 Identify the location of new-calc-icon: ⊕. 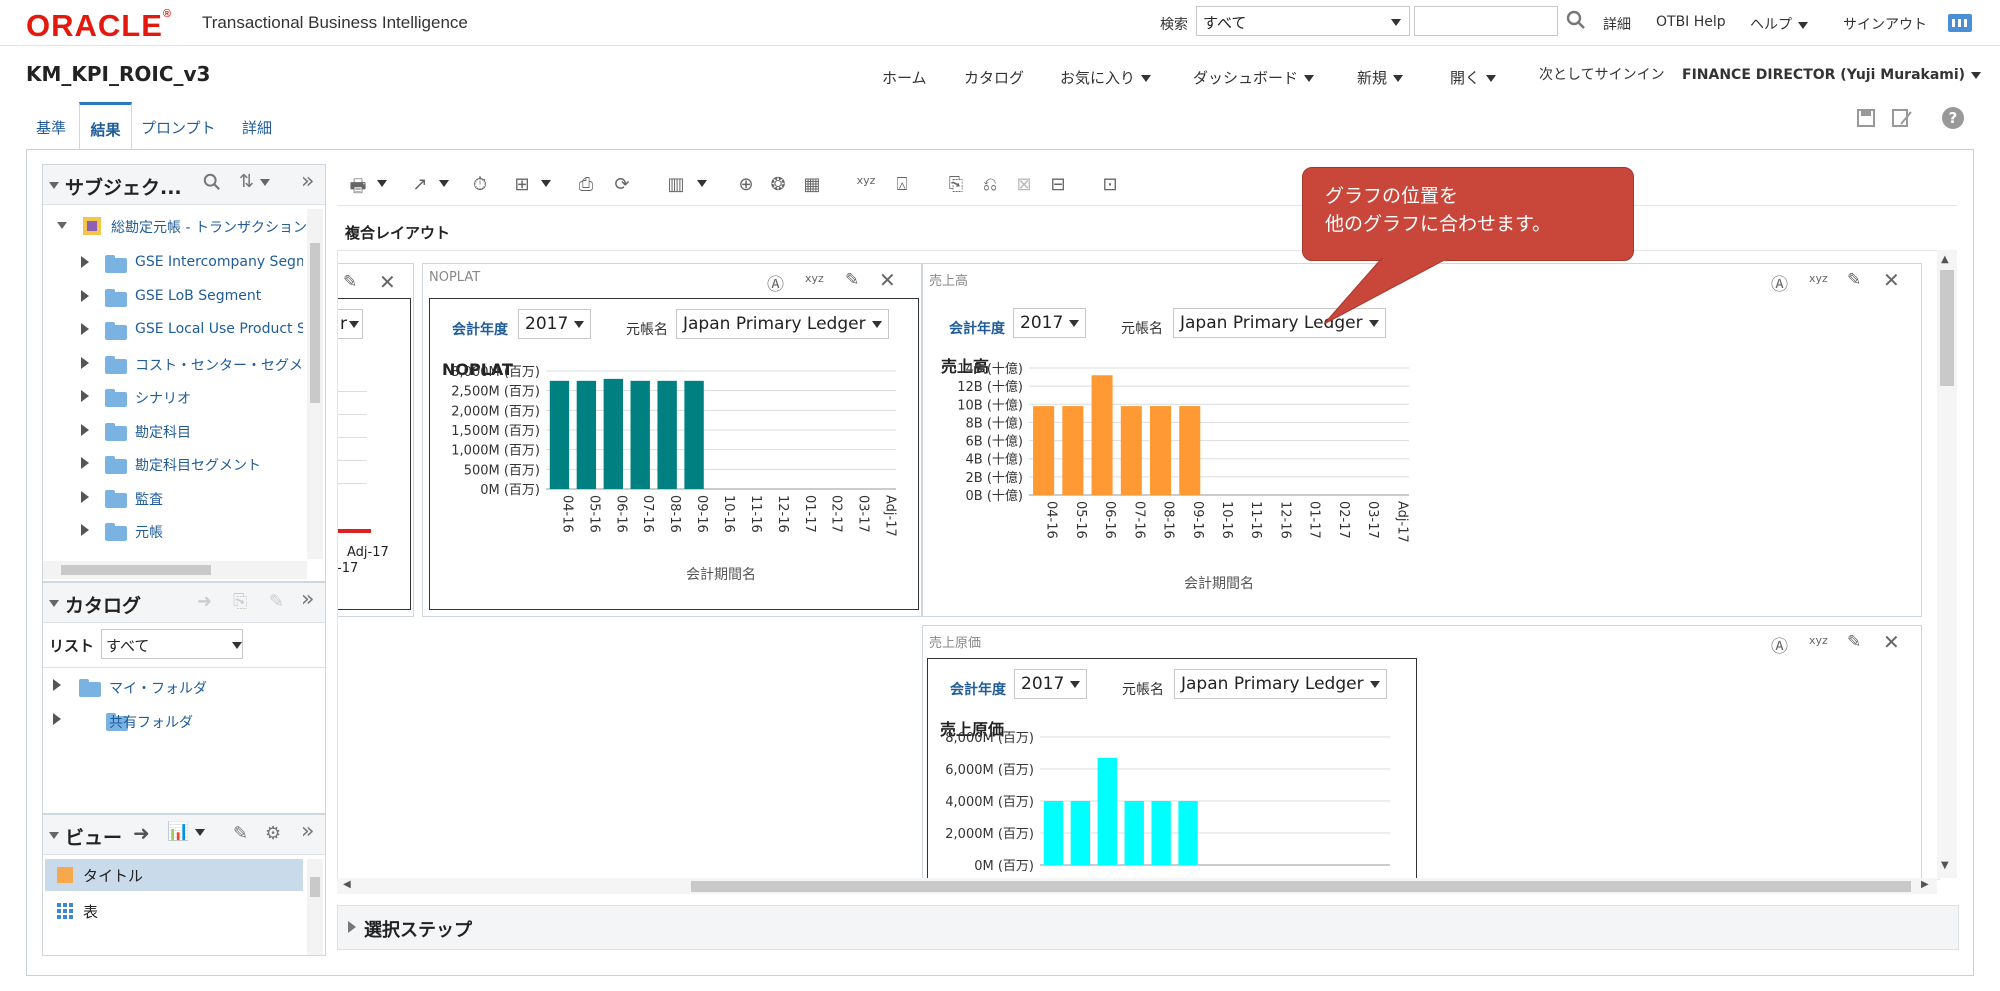
(746, 186).